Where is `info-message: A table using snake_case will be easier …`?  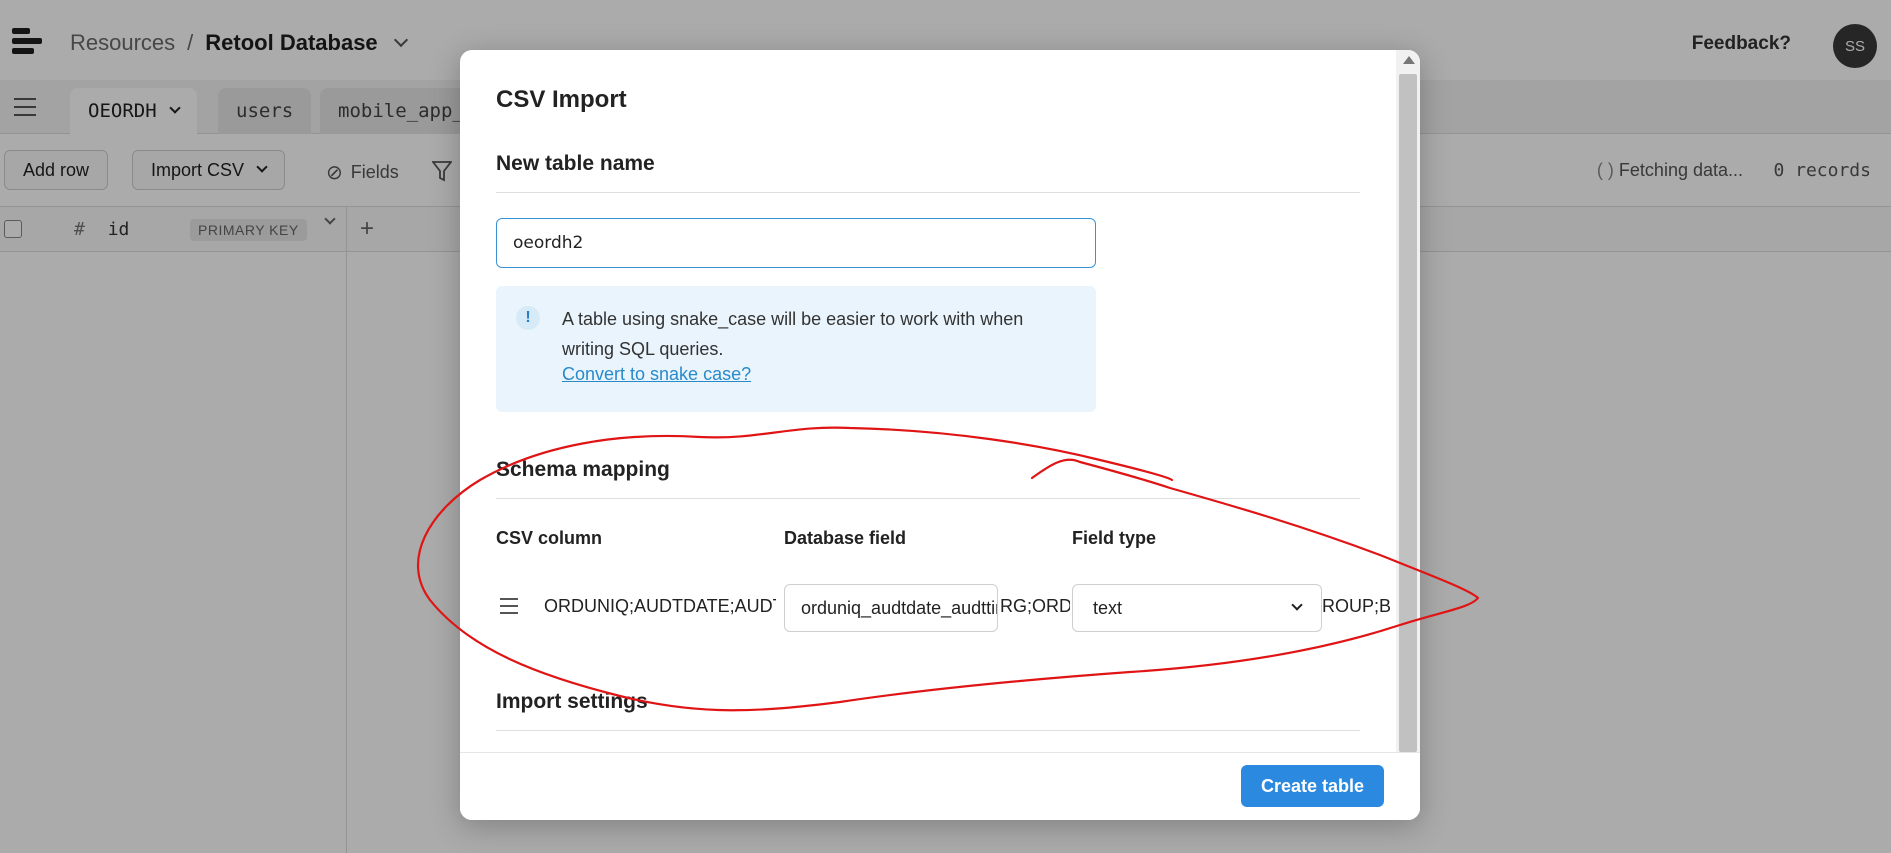
info-message: A table using snake_case will be easier … is located at coordinates (793, 334).